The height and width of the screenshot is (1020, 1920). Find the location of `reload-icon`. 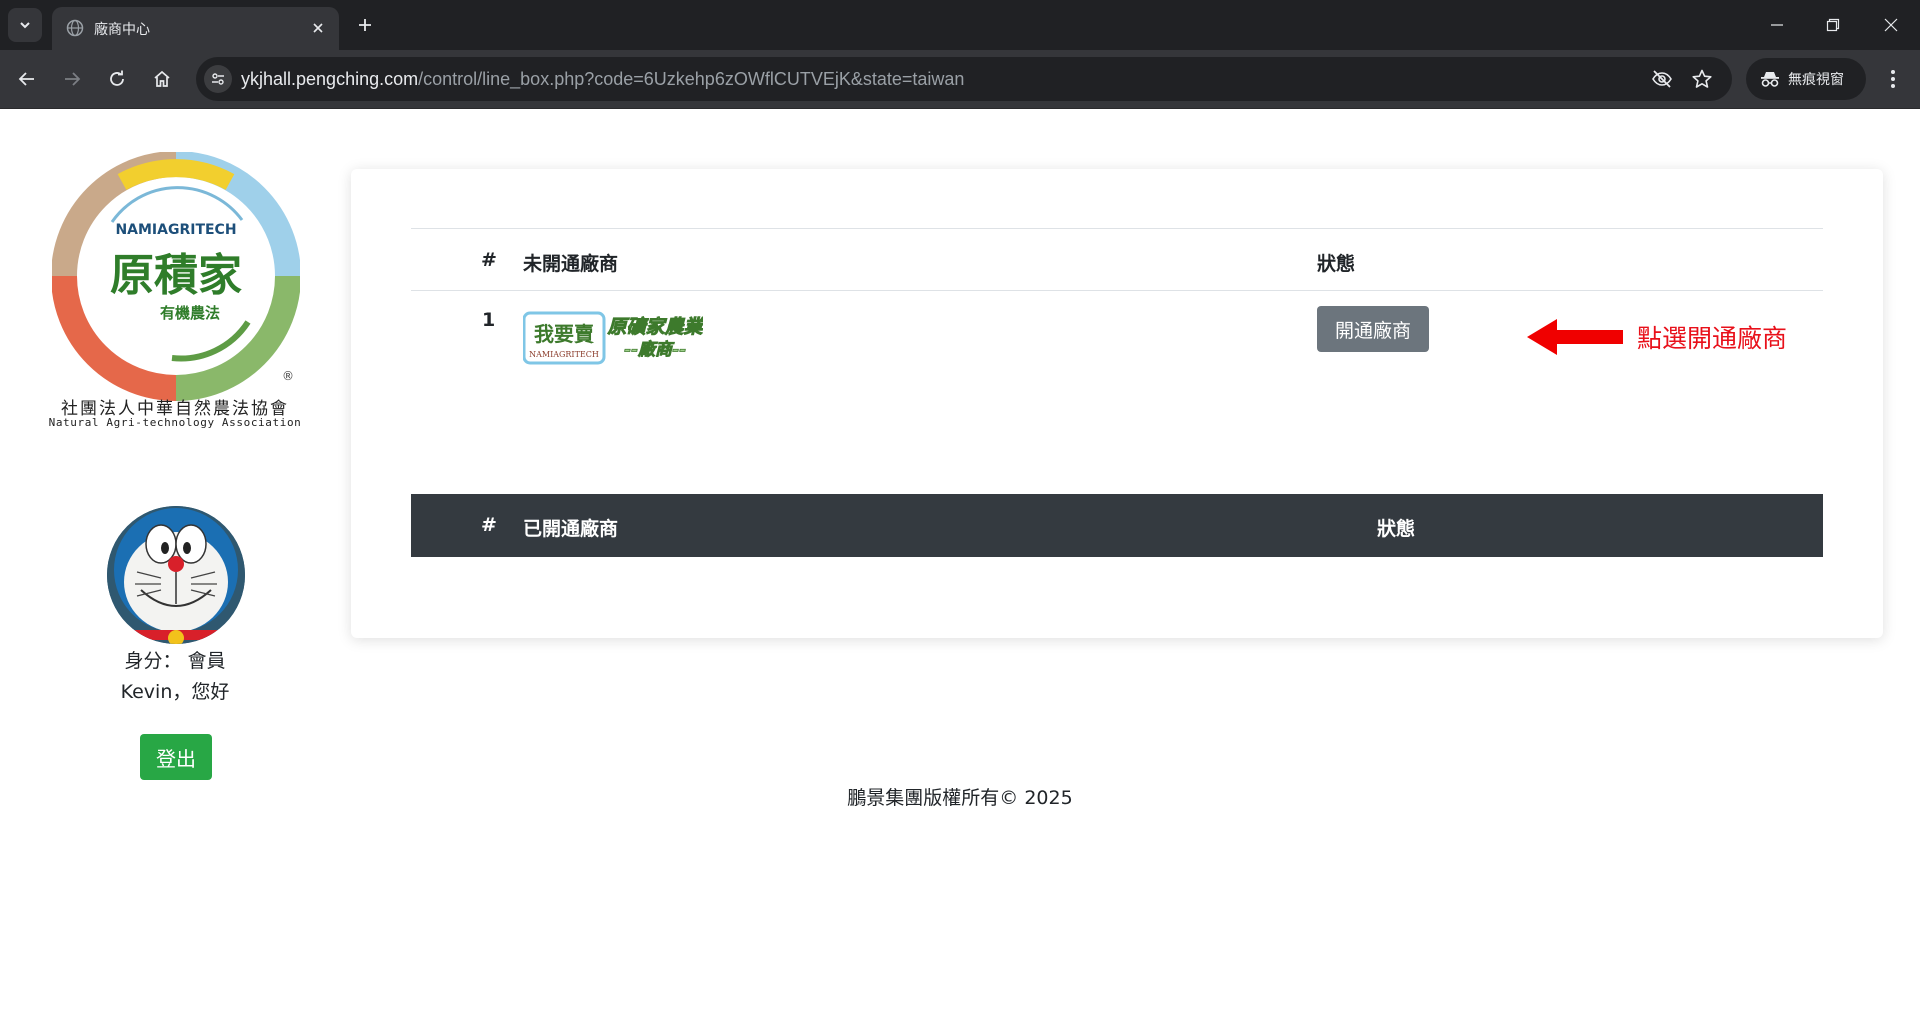

reload-icon is located at coordinates (117, 79).